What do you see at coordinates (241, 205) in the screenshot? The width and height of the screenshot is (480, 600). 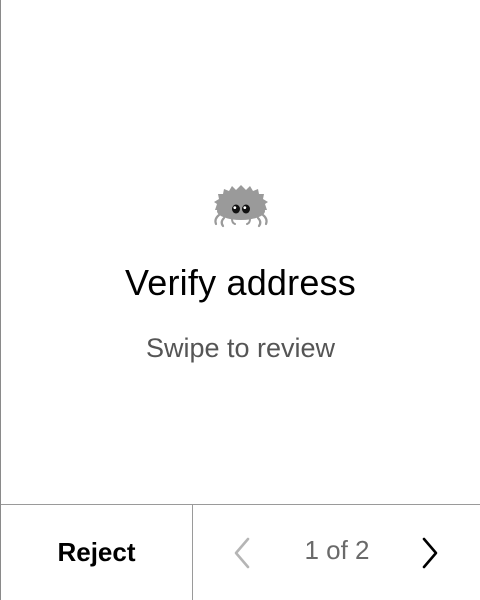 I see `crab-icon` at bounding box center [241, 205].